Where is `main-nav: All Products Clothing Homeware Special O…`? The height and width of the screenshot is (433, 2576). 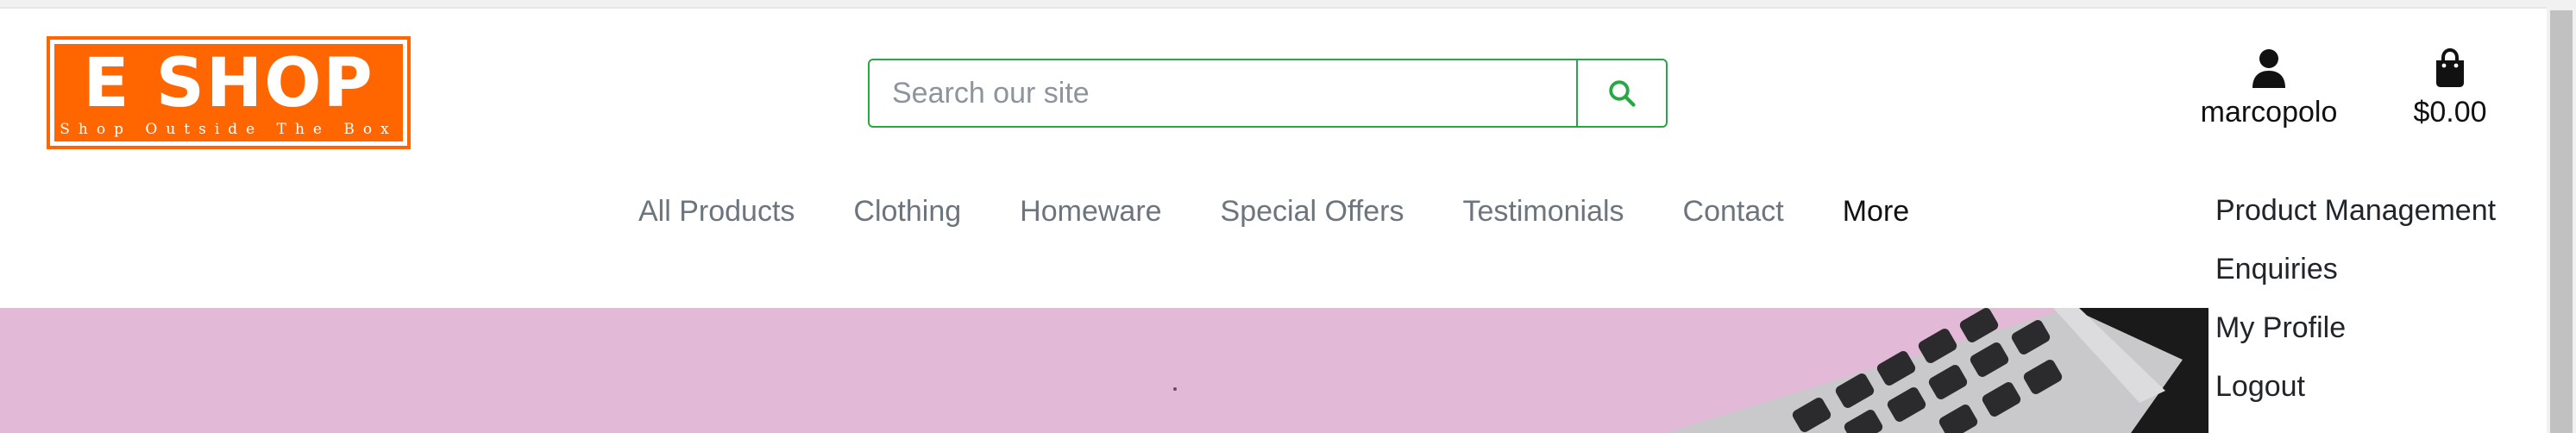 main-nav: All Products Clothing Homeware Special O… is located at coordinates (1273, 212).